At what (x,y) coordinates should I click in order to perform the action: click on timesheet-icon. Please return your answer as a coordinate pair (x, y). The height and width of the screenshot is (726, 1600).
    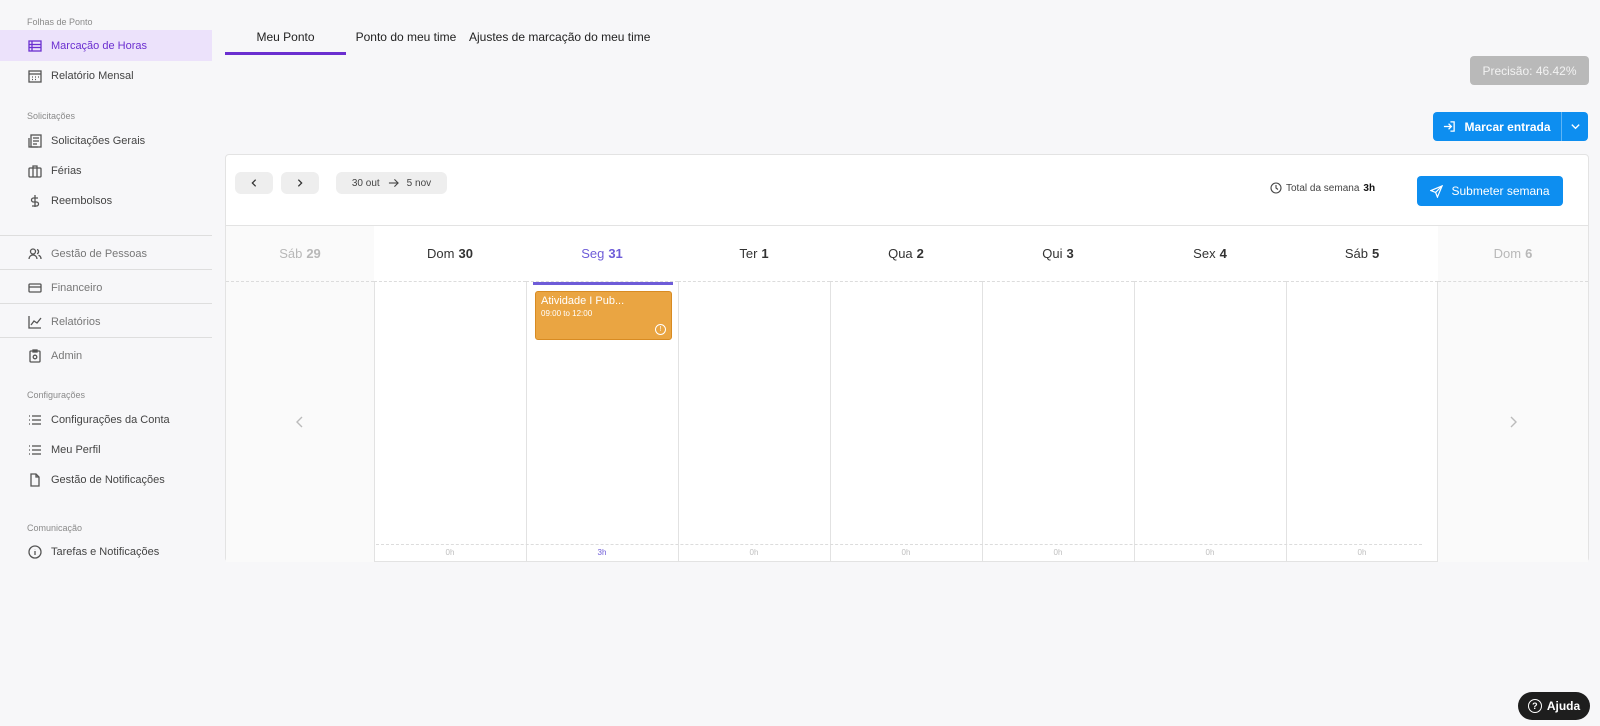
    Looking at the image, I should click on (35, 46).